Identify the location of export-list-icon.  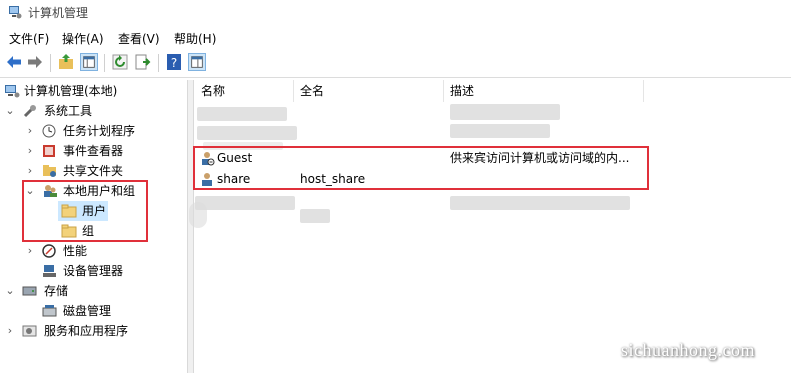
(143, 62).